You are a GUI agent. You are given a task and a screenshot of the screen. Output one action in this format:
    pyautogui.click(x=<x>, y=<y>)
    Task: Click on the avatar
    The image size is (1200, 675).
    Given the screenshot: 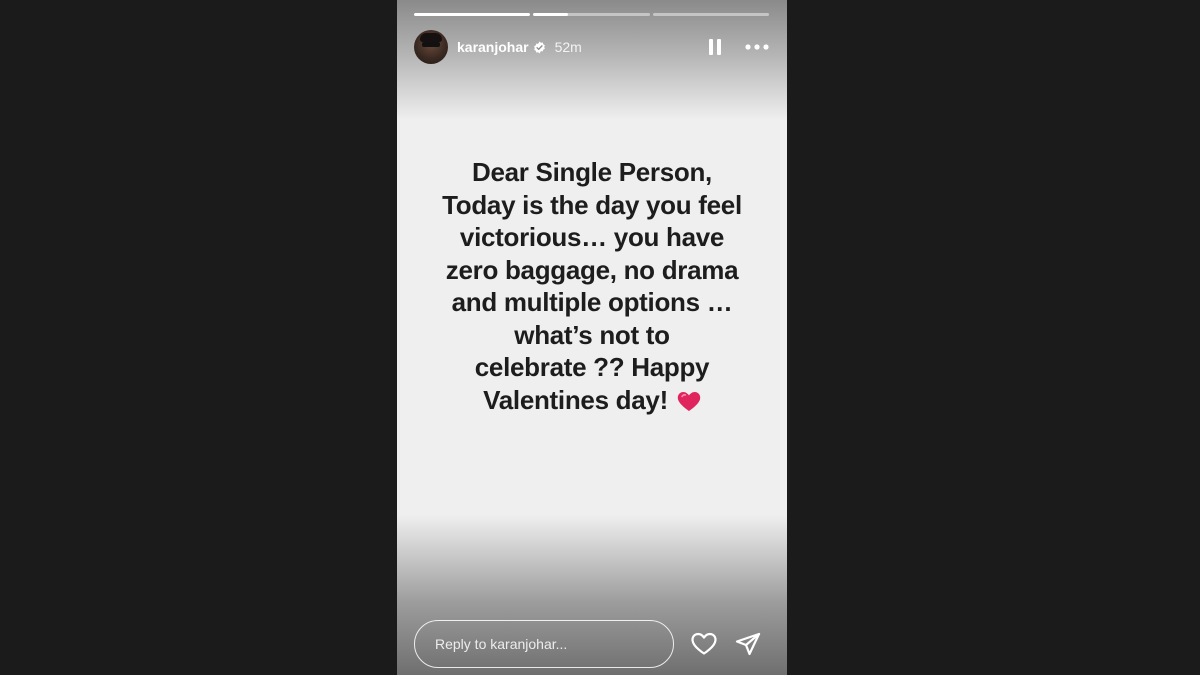 What is the action you would take?
    pyautogui.click(x=431, y=47)
    